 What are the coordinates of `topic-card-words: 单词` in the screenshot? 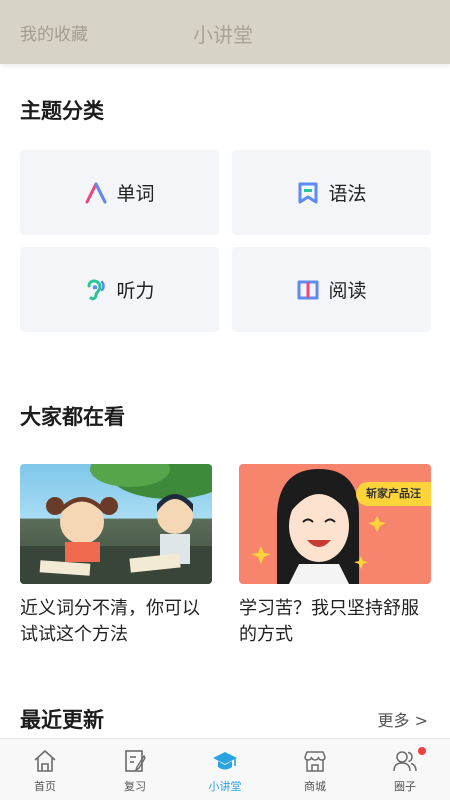 It's located at (119, 192).